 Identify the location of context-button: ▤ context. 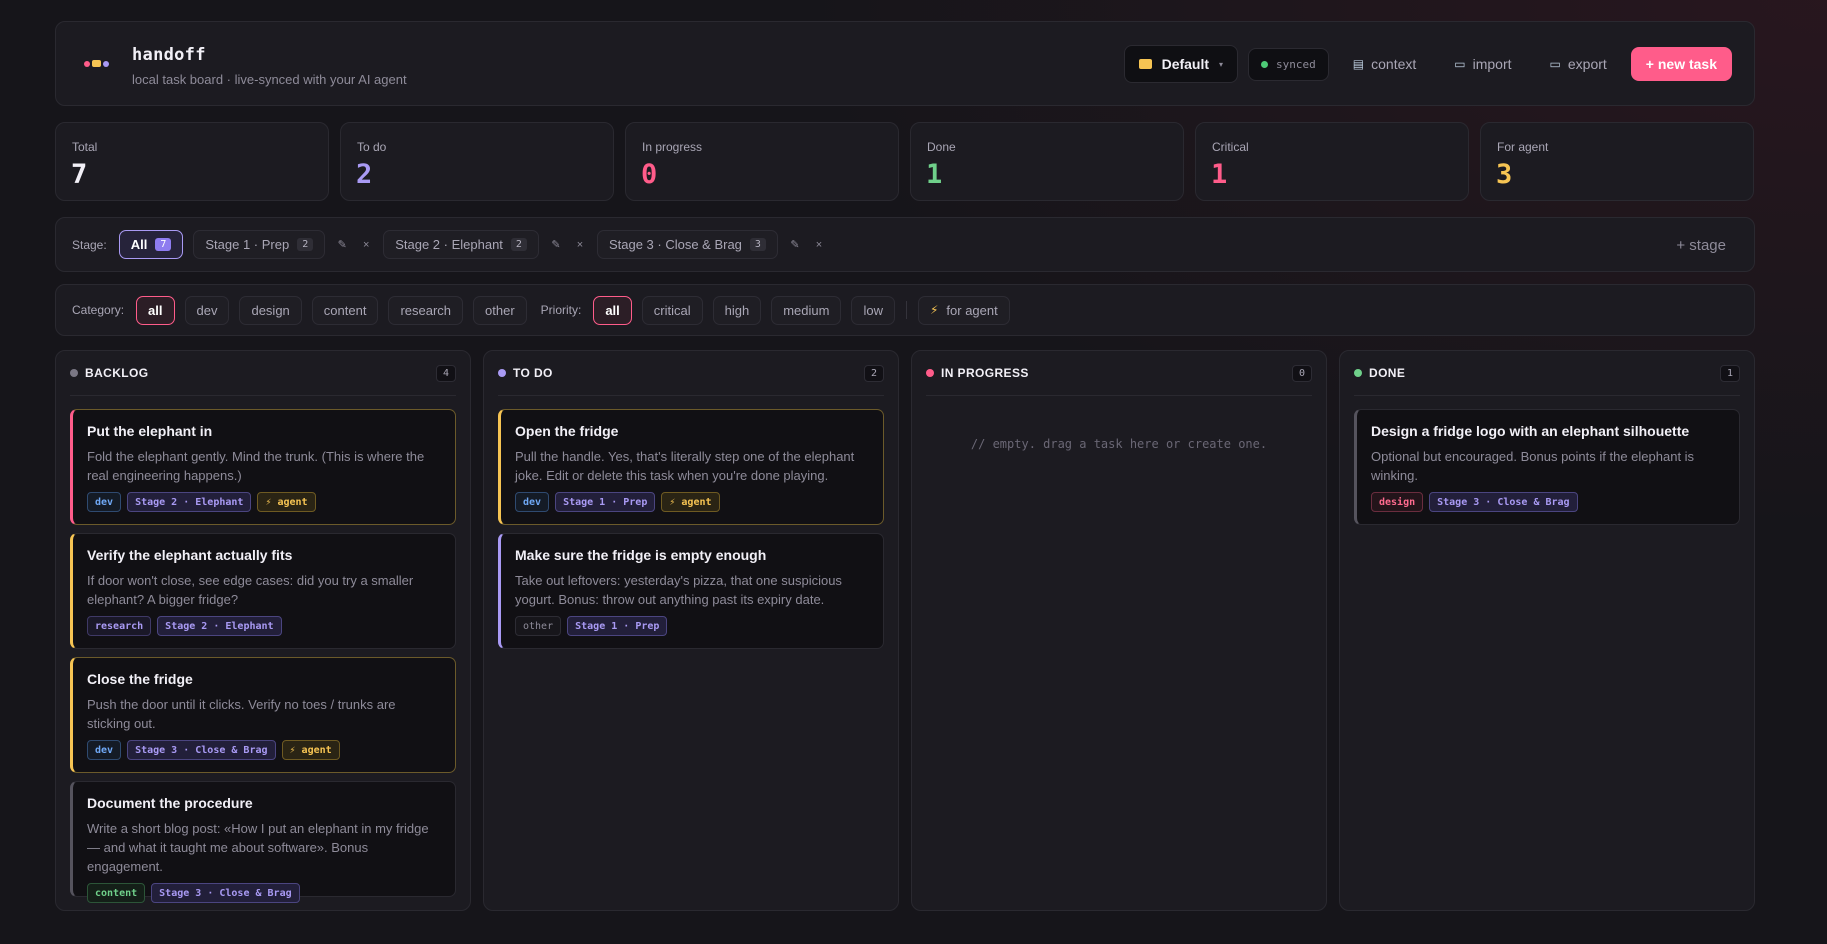
(1384, 64).